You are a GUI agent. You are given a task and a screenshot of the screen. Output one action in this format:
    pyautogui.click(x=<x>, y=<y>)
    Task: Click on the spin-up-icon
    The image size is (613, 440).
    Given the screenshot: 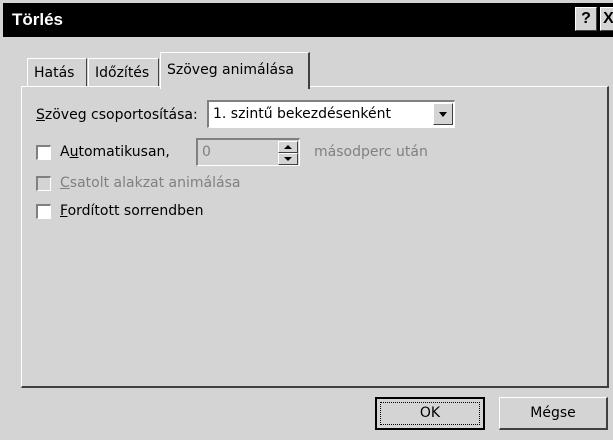 What is the action you would take?
    pyautogui.click(x=288, y=147)
    